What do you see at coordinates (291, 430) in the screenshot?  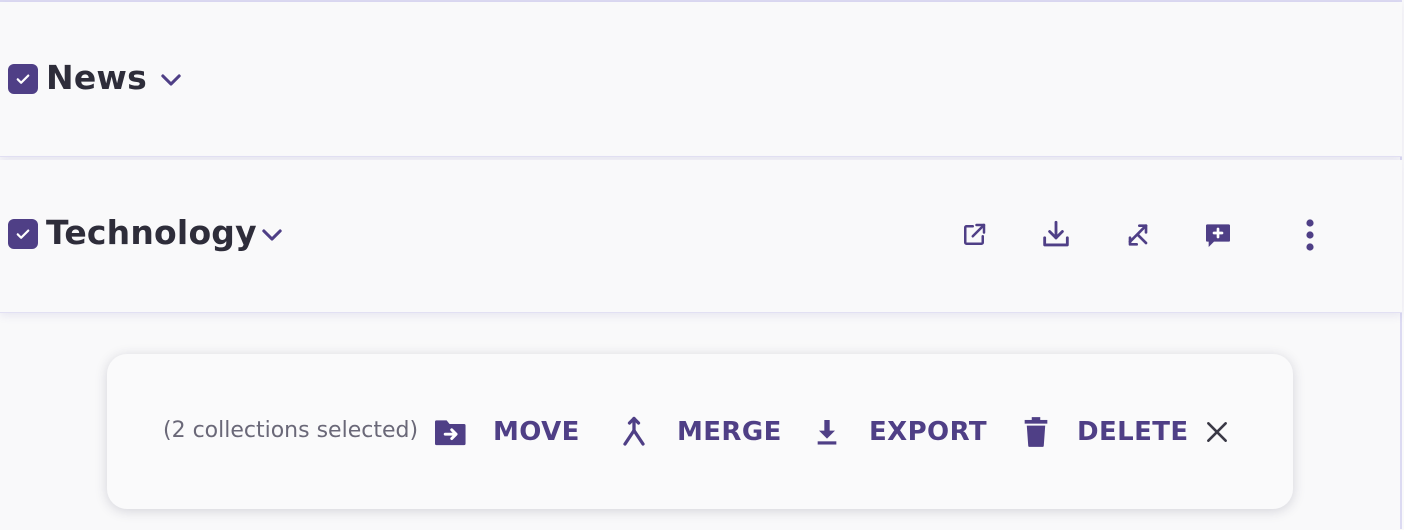 I see `selection-count: (2 collections selected)` at bounding box center [291, 430].